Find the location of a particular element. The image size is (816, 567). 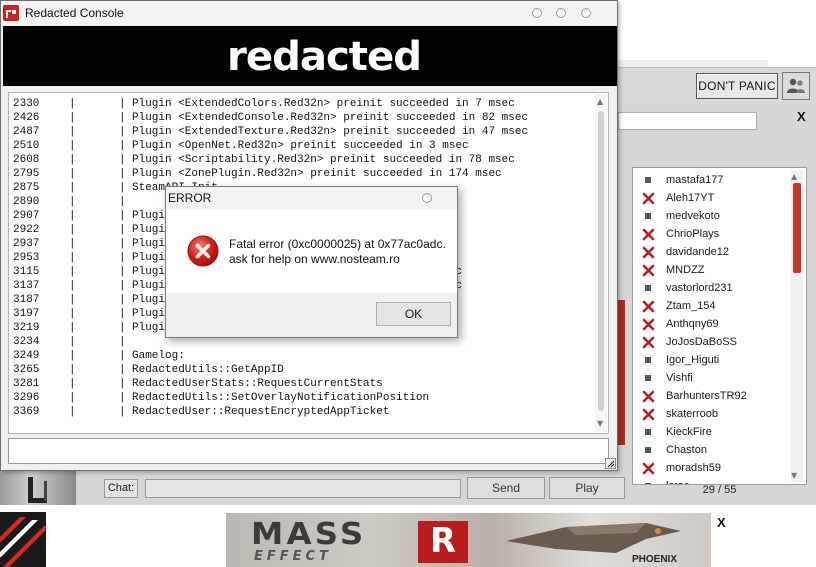

error-dialog-title: ERROR is located at coordinates (190, 198).